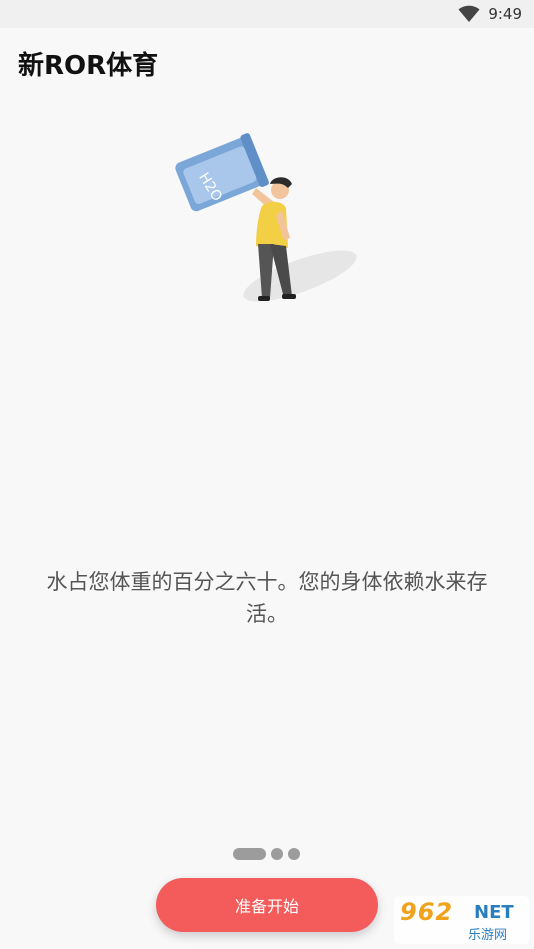 This screenshot has height=949, width=534. Describe the element at coordinates (249, 854) in the screenshot. I see `page-indicator-dot-active` at that location.